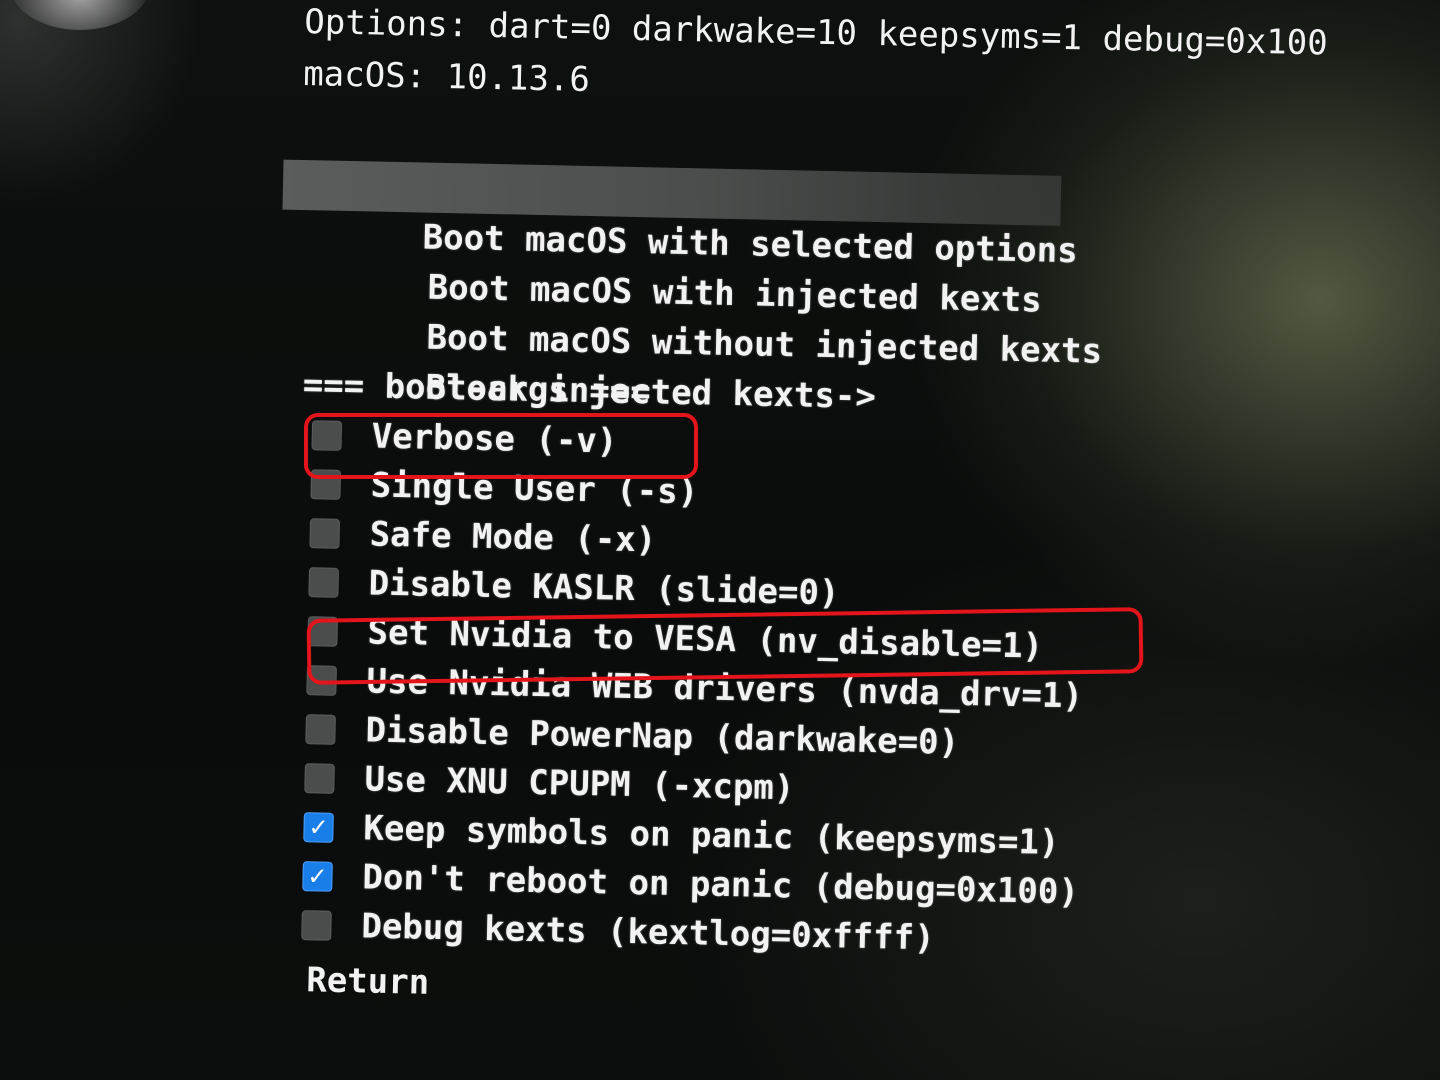  Describe the element at coordinates (764, 344) in the screenshot. I see `menu-item-label: Boot macOS without injected kexts` at that location.